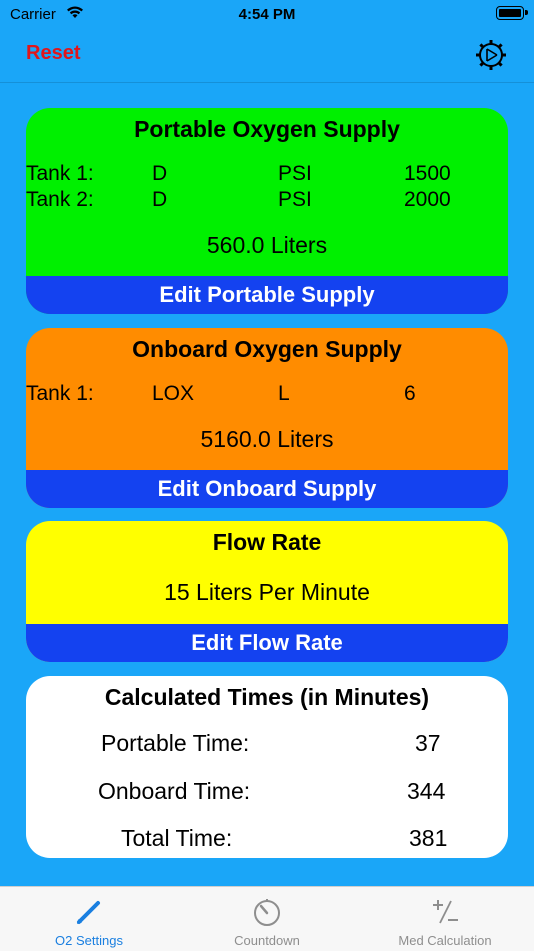  Describe the element at coordinates (89, 940) in the screenshot. I see `tab-label: O2 Settings` at that location.